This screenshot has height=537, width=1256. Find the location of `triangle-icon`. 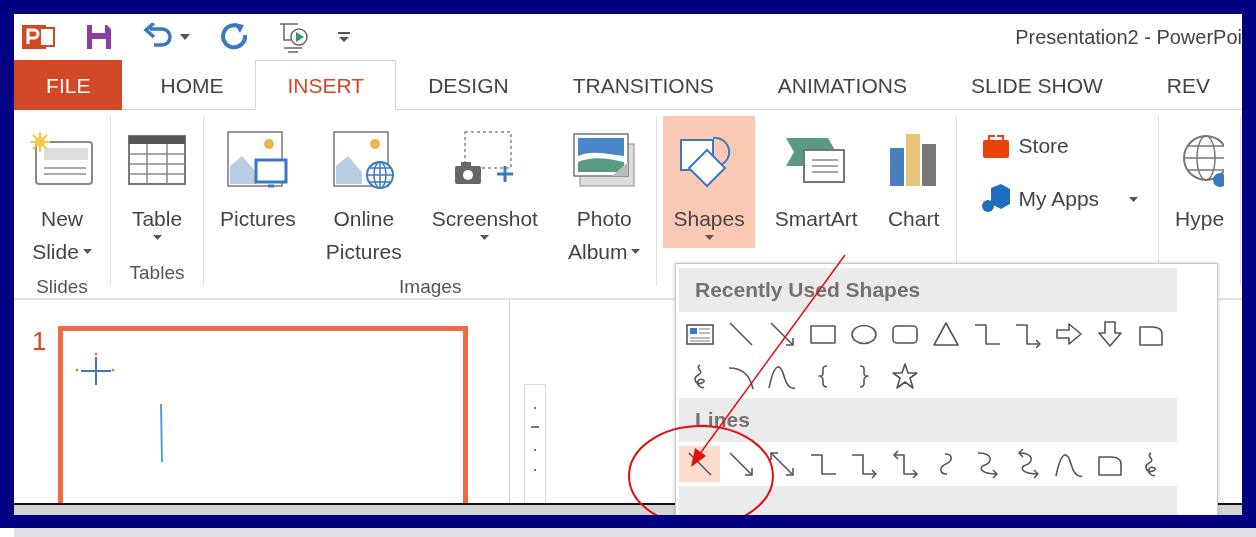

triangle-icon is located at coordinates (945, 334).